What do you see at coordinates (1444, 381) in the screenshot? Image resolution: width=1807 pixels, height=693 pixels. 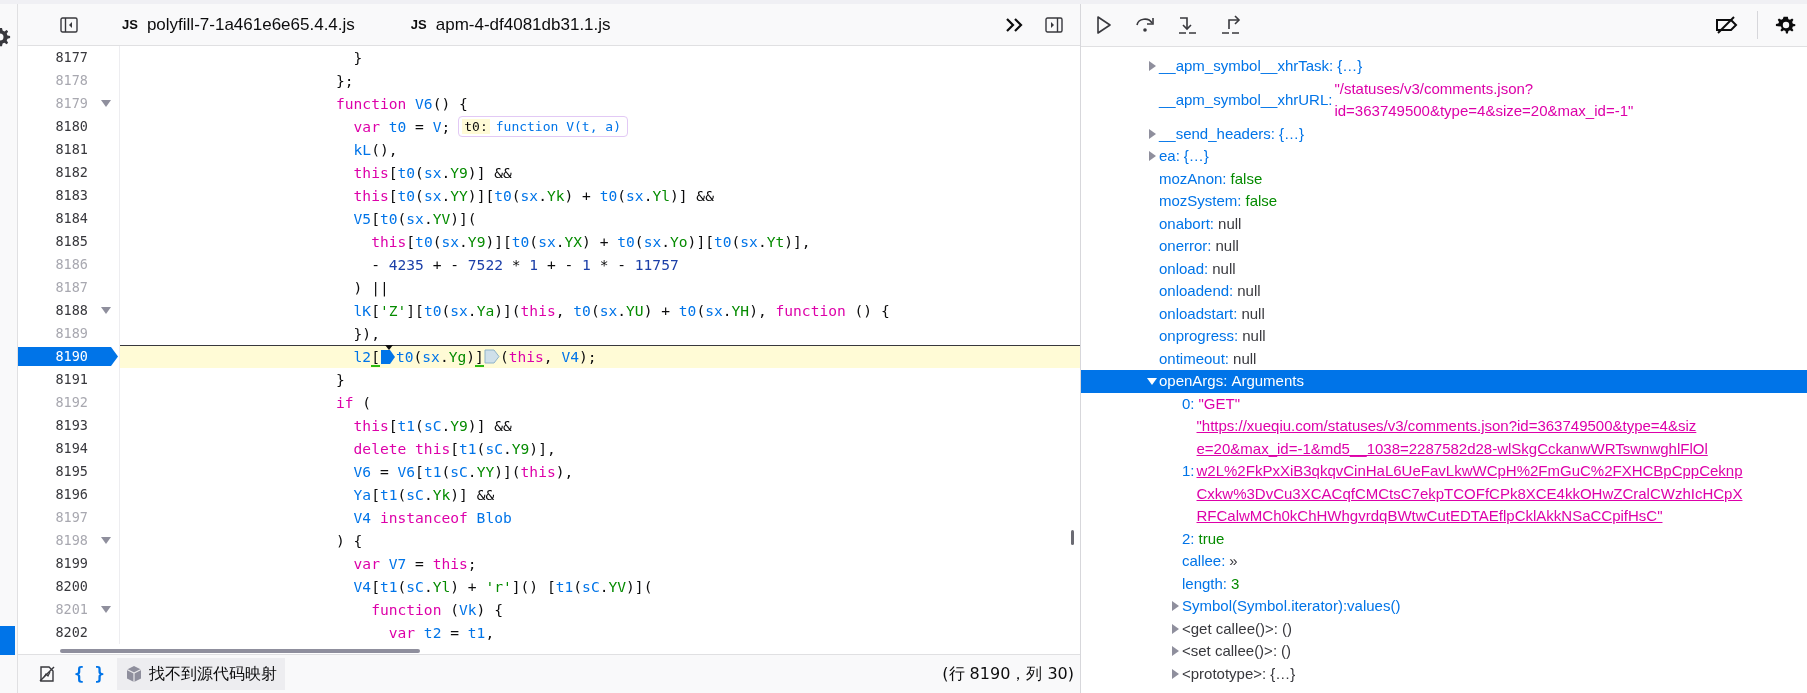 I see `tree-row: openArgs: Arguments` at bounding box center [1444, 381].